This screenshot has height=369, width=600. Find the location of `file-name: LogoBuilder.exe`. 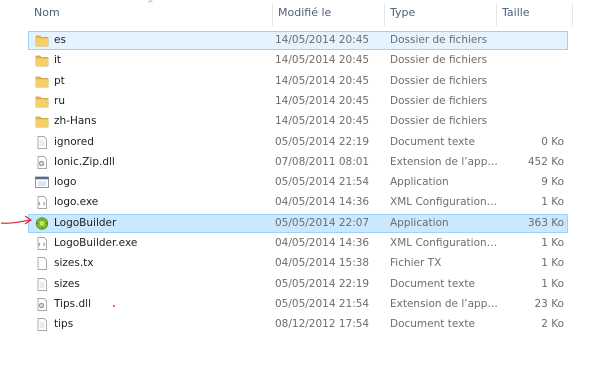

file-name: LogoBuilder.exe is located at coordinates (96, 243).